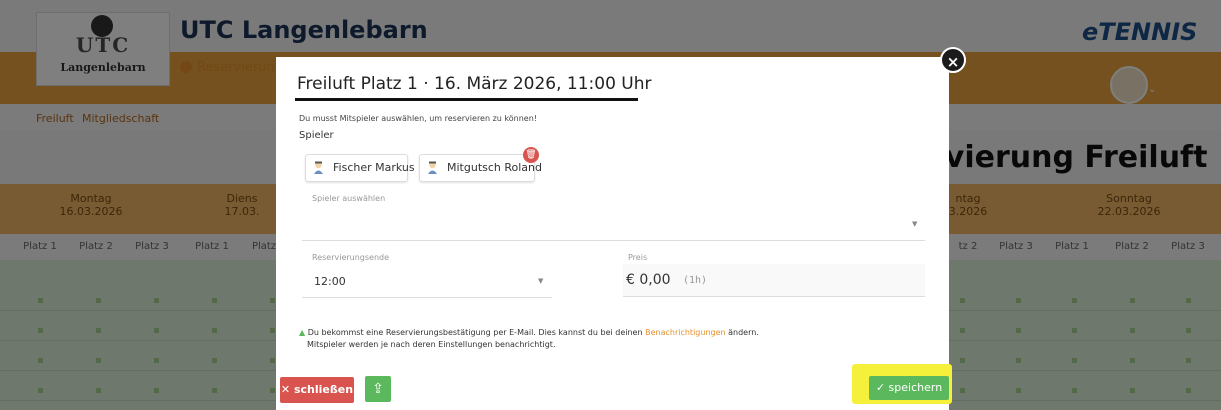 This screenshot has width=1221, height=410. I want to click on check-icon: ✓, so click(880, 387).